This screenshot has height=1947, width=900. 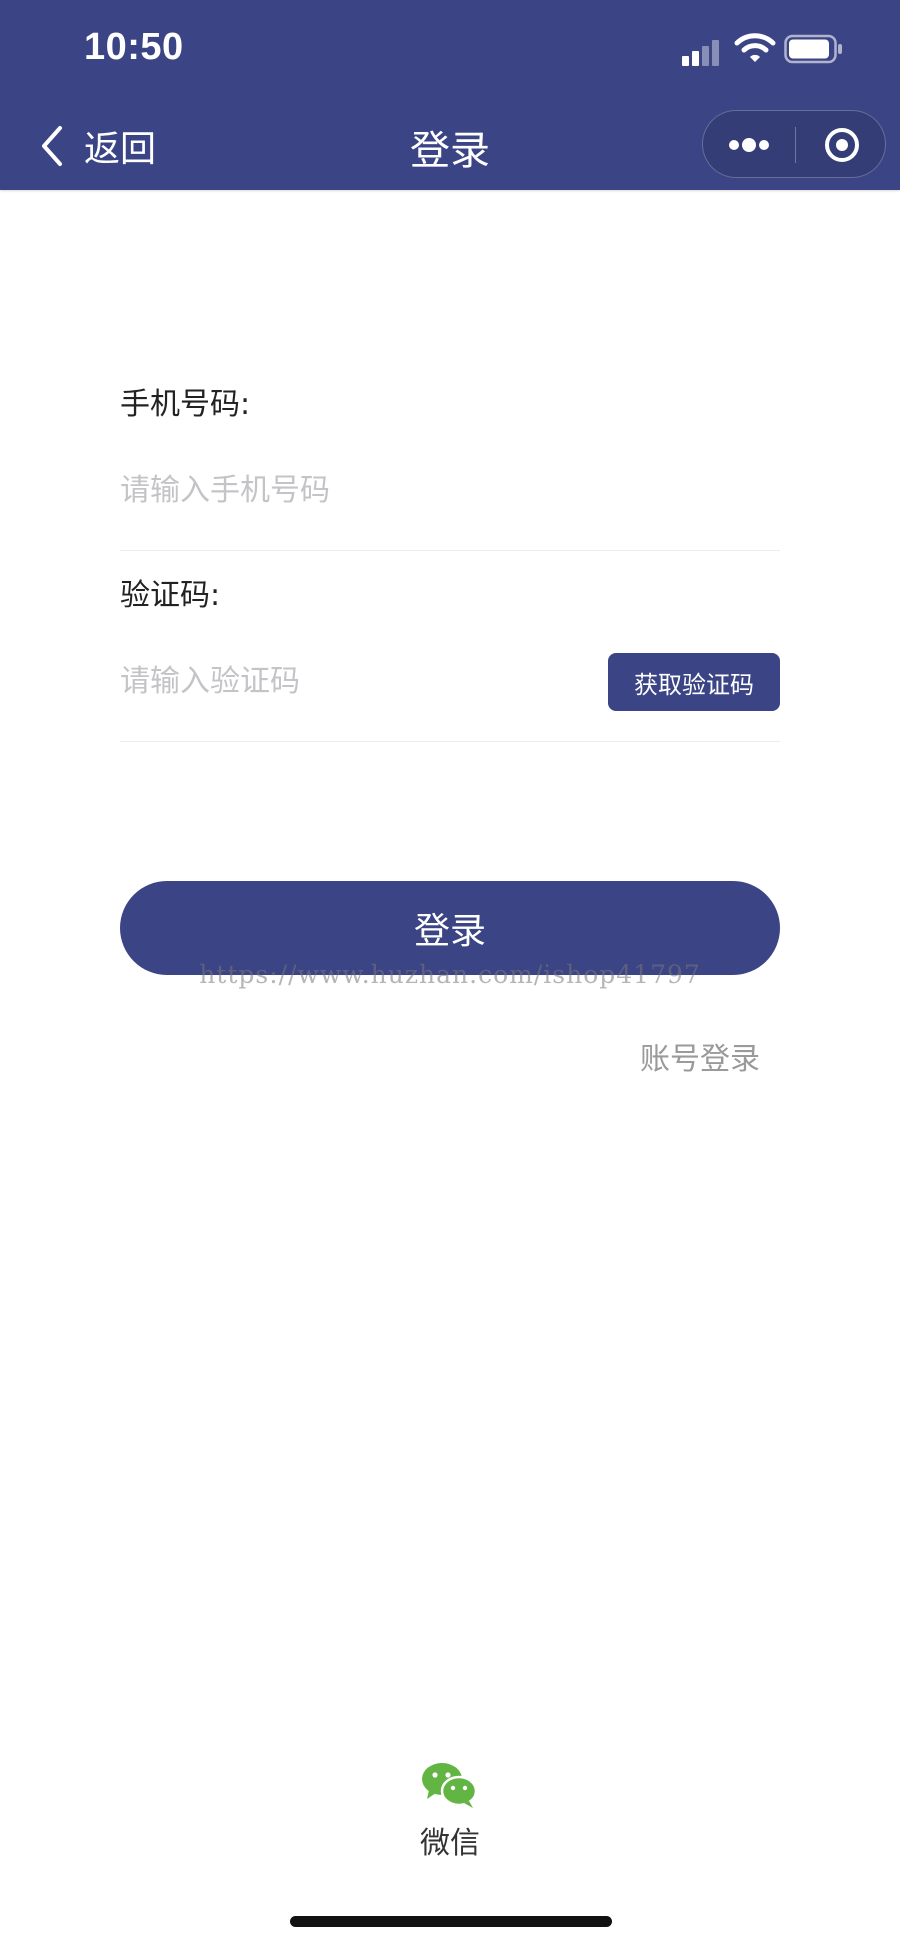 What do you see at coordinates (703, 51) in the screenshot?
I see `cellular-signal-icon` at bounding box center [703, 51].